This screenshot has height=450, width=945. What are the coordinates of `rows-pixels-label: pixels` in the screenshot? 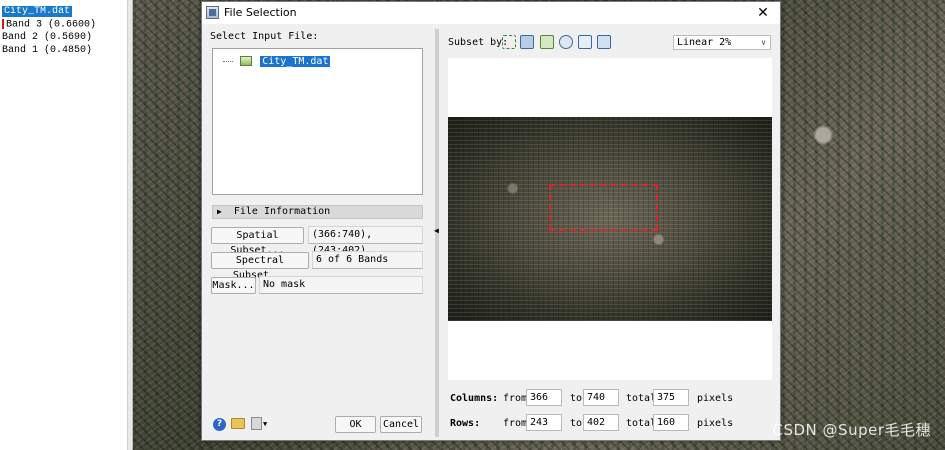 It's located at (715, 423).